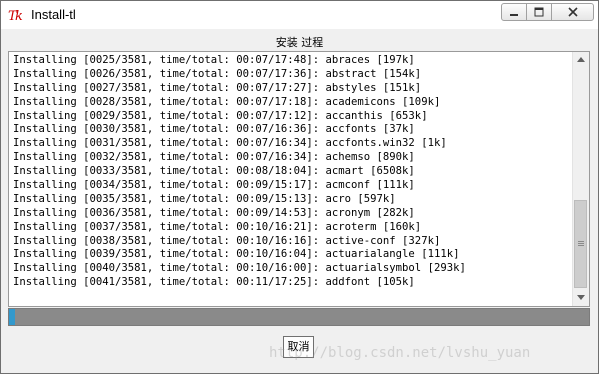 This screenshot has height=374, width=599. I want to click on install-progress-label: 安装 过程, so click(299, 42).